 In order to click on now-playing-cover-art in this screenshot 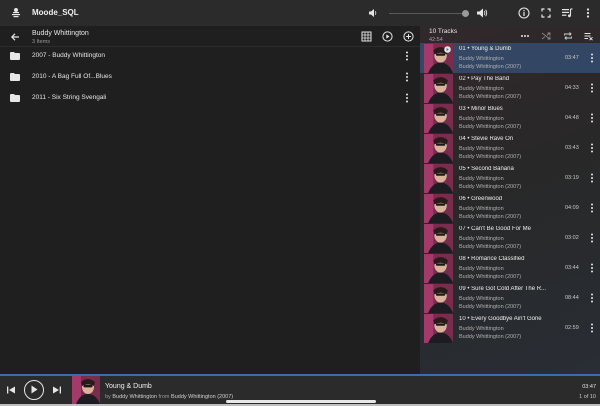, I will do `click(86, 390)`.